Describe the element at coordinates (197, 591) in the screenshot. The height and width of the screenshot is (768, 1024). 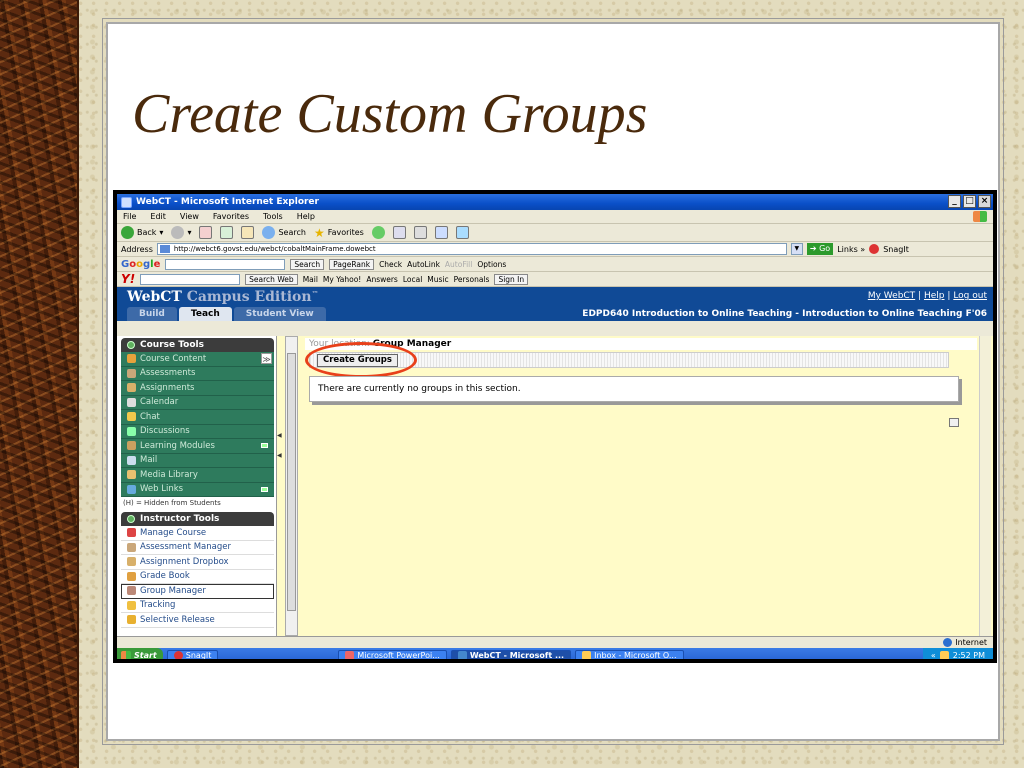
I see `sidebar-item-group-manager: Group Manager` at that location.